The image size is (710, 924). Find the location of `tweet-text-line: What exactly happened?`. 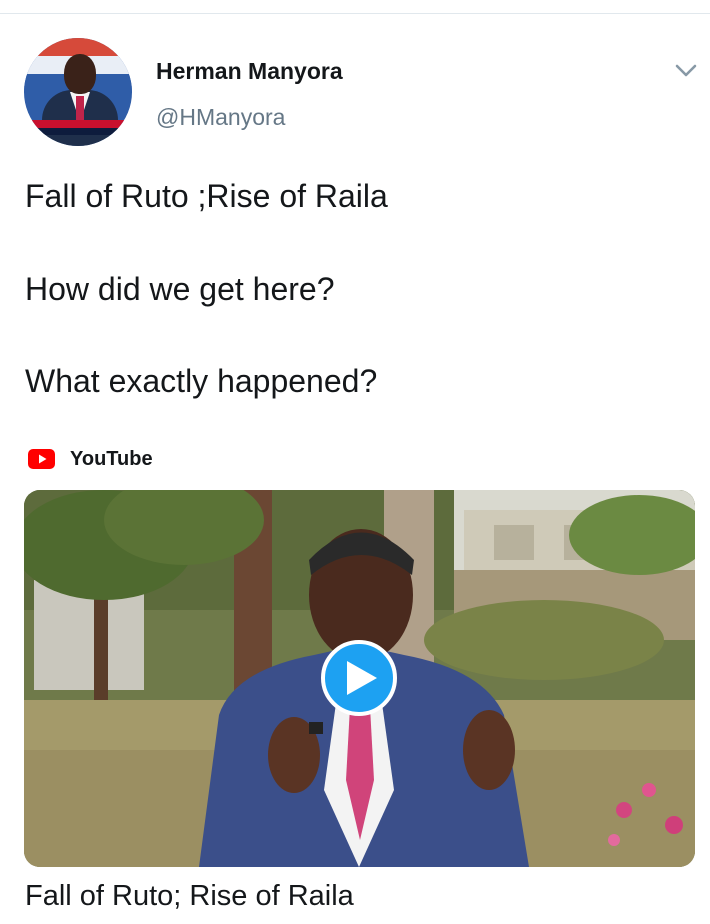

tweet-text-line: What exactly happened? is located at coordinates (201, 381).